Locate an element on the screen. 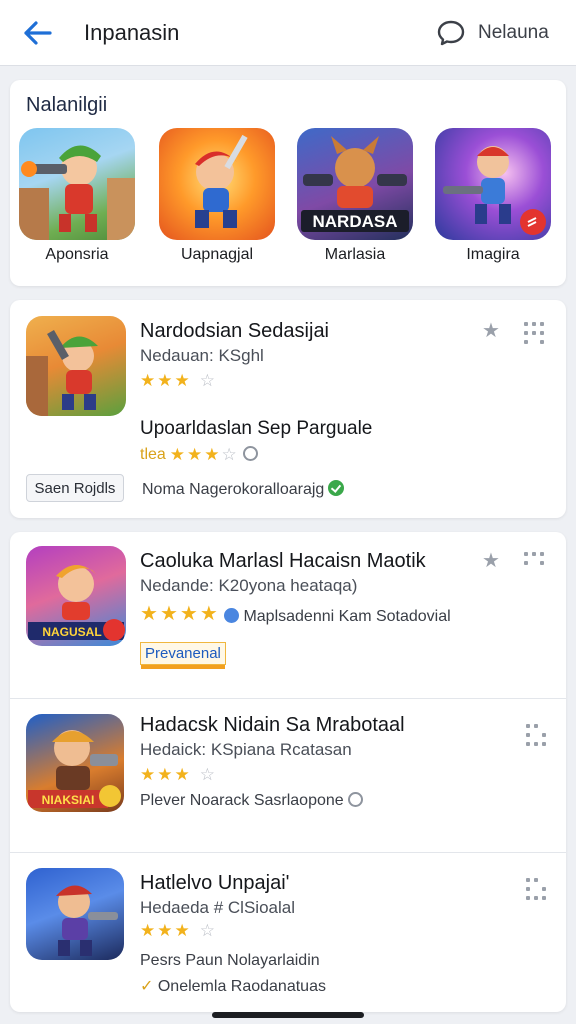 The image size is (576, 1024). app-meta-secondary: ✓ Onelemla Raodanatuas is located at coordinates (233, 986).